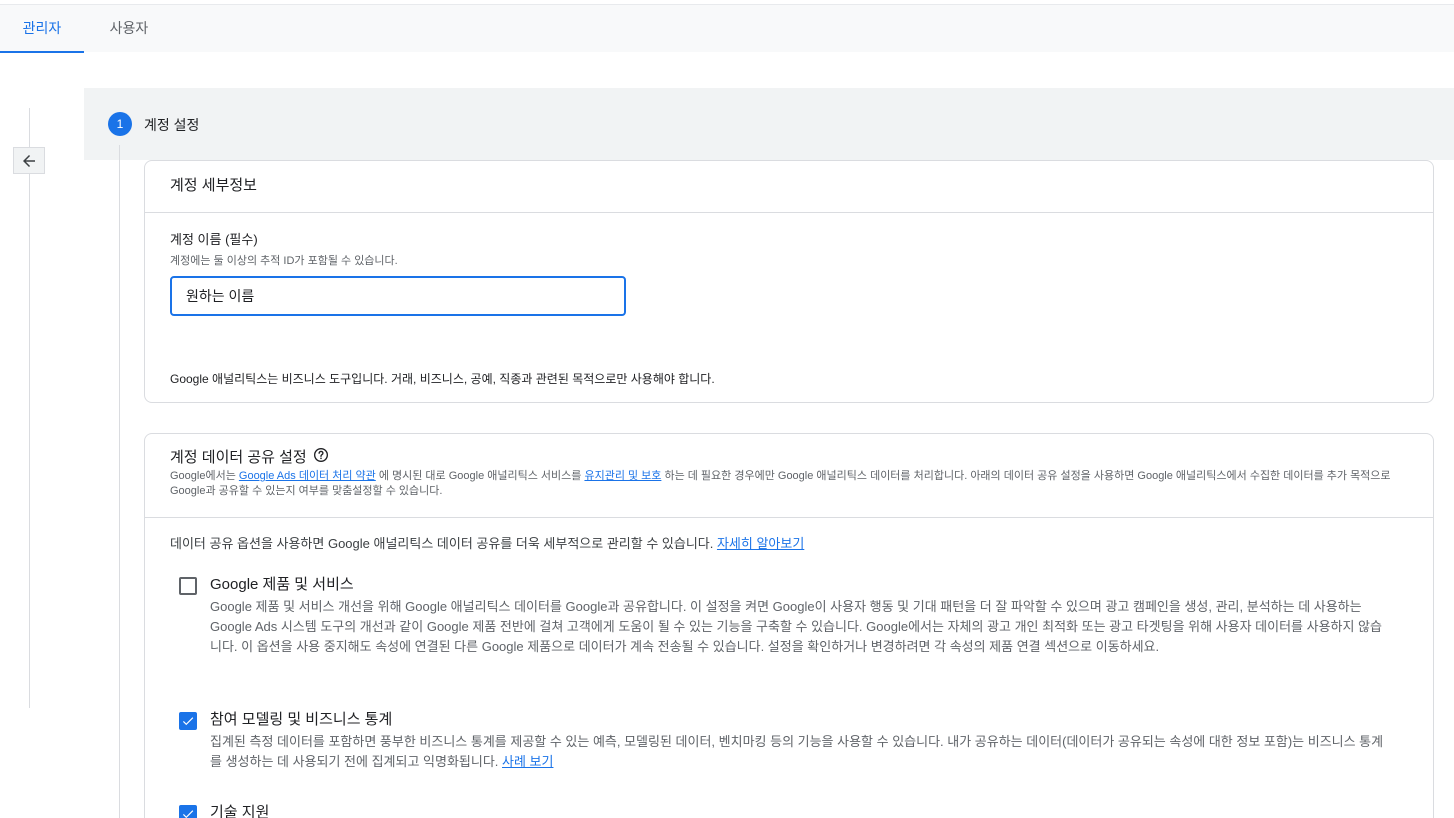 The height and width of the screenshot is (818, 1454). Describe the element at coordinates (321, 457) in the screenshot. I see `help-icon` at that location.